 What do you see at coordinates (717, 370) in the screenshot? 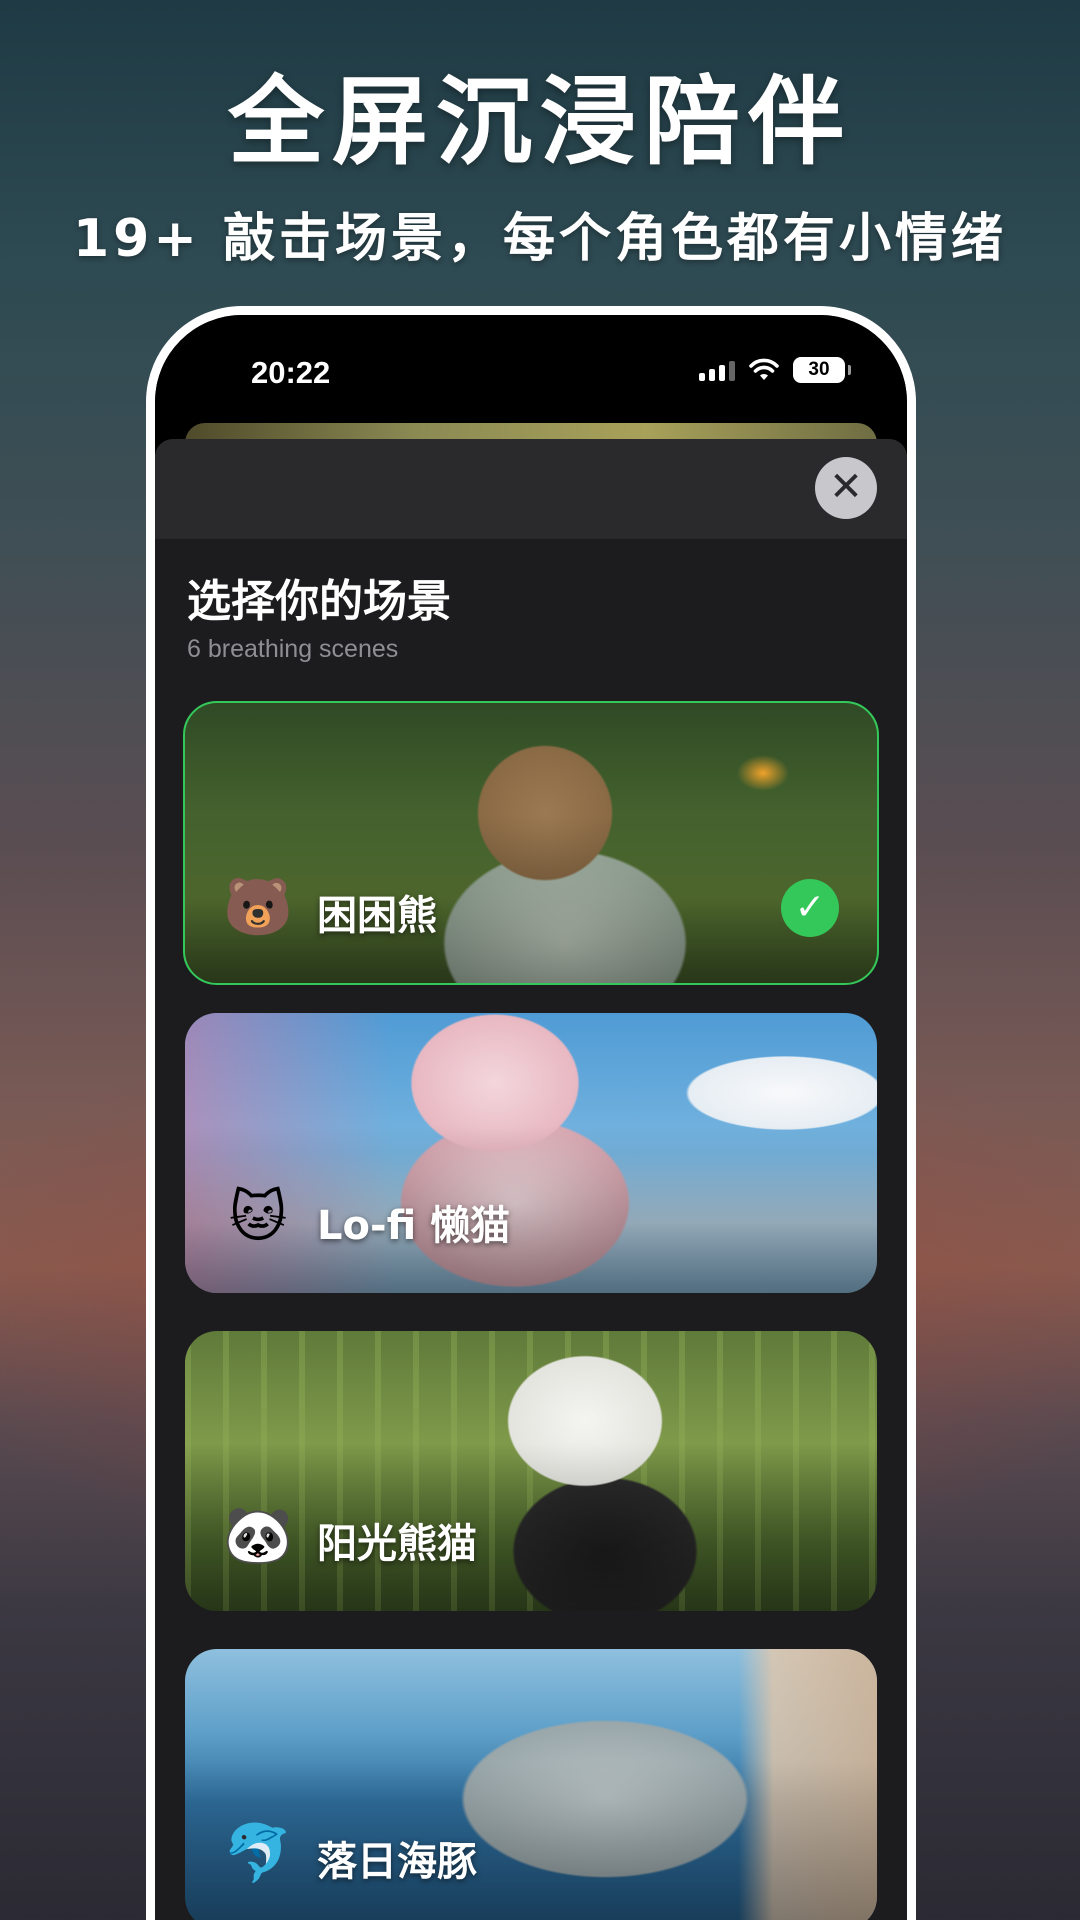
I see `cellular-signal-icon` at bounding box center [717, 370].